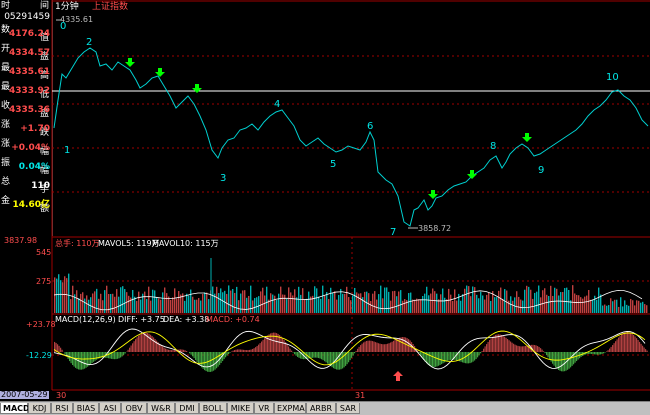 This screenshot has height=415, width=650. I want to click on tab-vr: VR, so click(264, 408).